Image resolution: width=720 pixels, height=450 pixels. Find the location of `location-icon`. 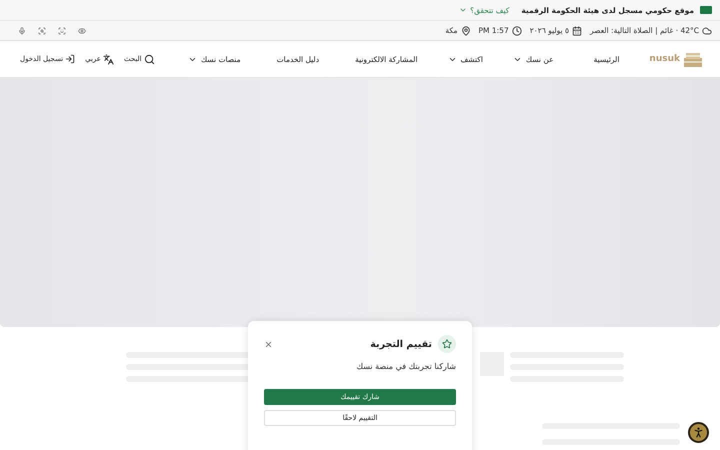

location-icon is located at coordinates (465, 31).